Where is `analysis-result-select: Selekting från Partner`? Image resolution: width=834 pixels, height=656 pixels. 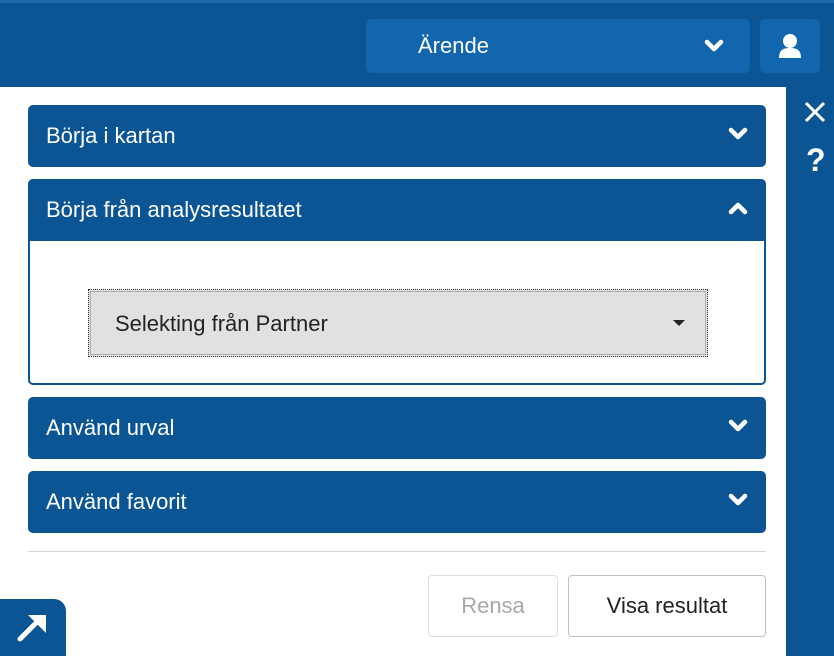 analysis-result-select: Selekting från Partner is located at coordinates (398, 323).